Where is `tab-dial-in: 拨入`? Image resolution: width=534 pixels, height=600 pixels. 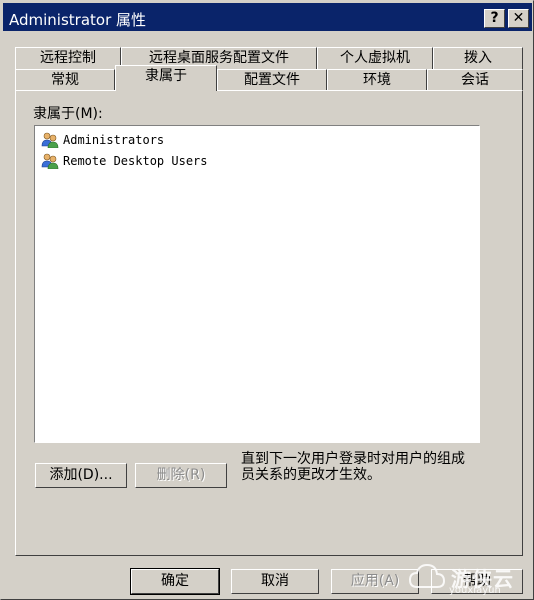
tab-dial-in: 拨入 is located at coordinates (478, 58).